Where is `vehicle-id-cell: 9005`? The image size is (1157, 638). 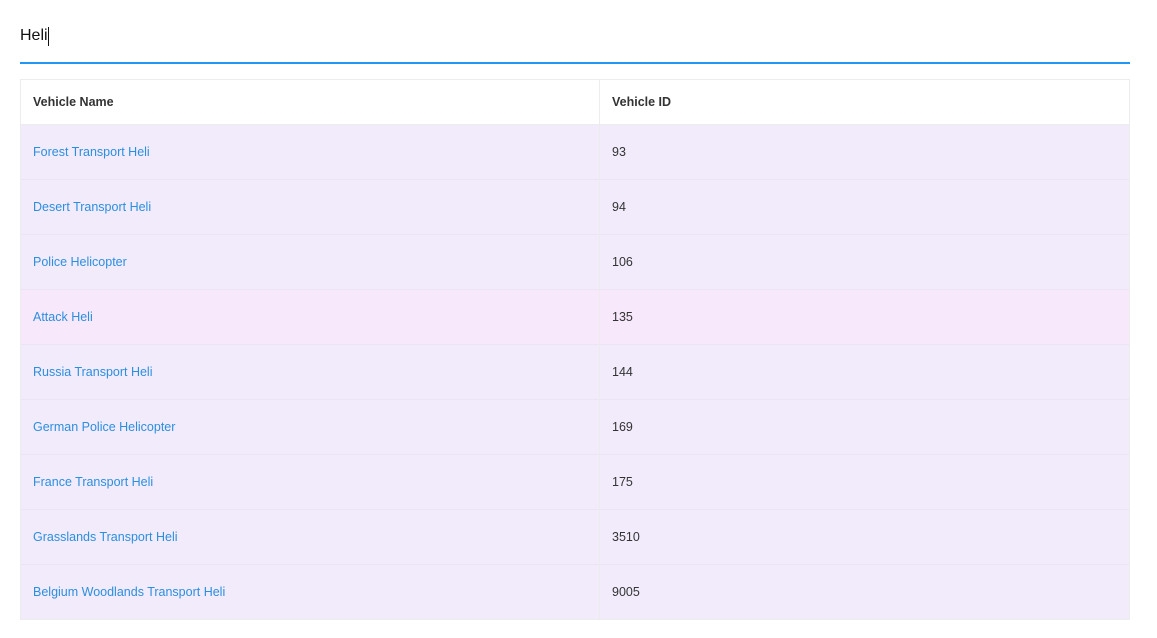
vehicle-id-cell: 9005 is located at coordinates (864, 591).